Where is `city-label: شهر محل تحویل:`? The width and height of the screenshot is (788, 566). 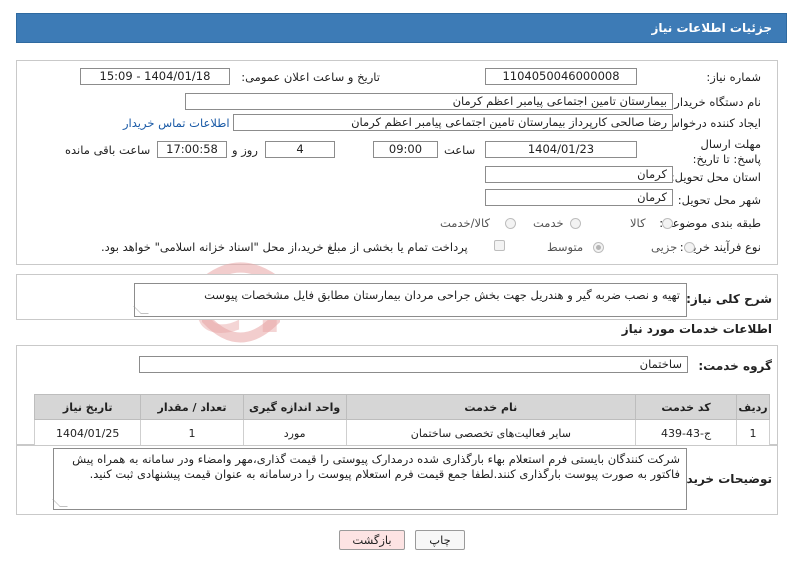 city-label: شهر محل تحویل: is located at coordinates (719, 200).